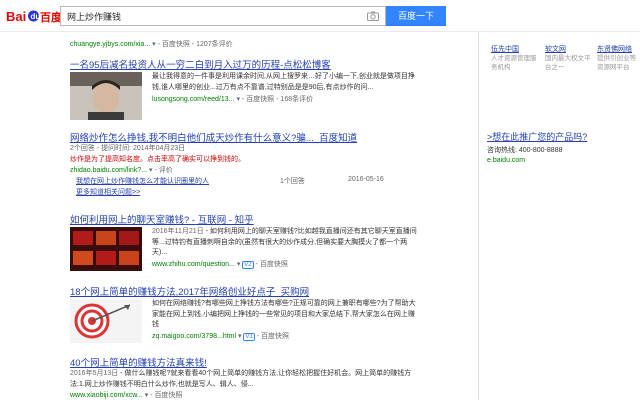  What do you see at coordinates (525, 150) in the screenshot?
I see `hotline-text: 咨询热线: 400-800-8888` at bounding box center [525, 150].